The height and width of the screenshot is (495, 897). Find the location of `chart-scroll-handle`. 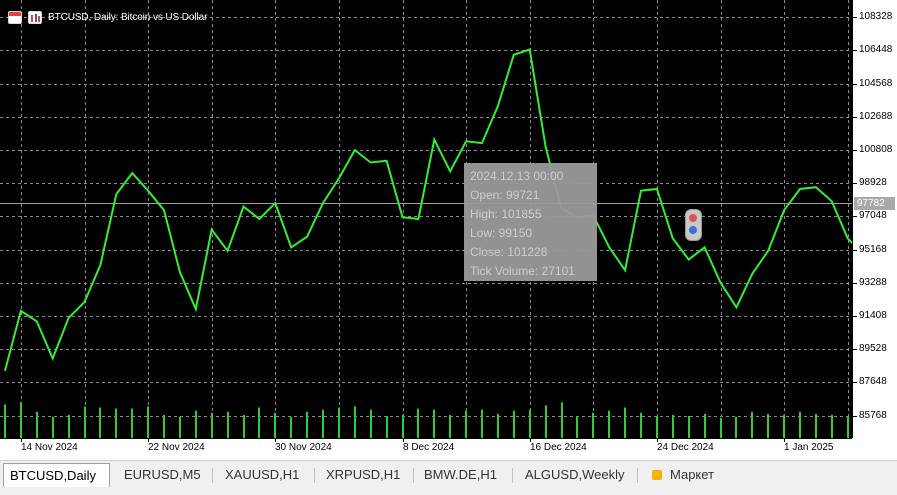

chart-scroll-handle is located at coordinates (693, 225).